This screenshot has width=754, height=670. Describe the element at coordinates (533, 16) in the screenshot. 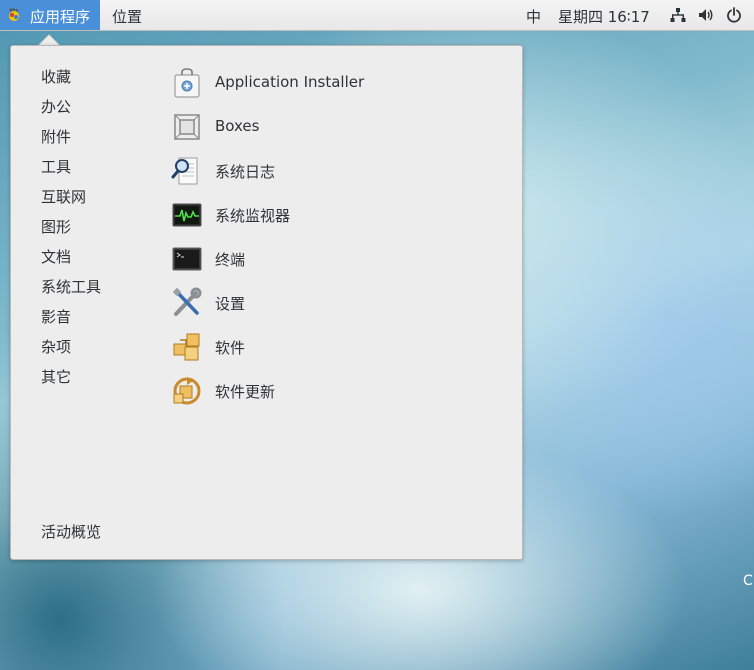

I see `input-method-indicator: 中` at that location.